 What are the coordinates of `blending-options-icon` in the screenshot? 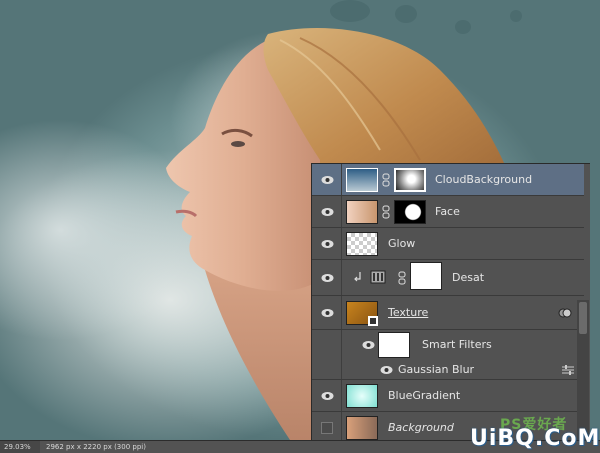 It's located at (568, 370).